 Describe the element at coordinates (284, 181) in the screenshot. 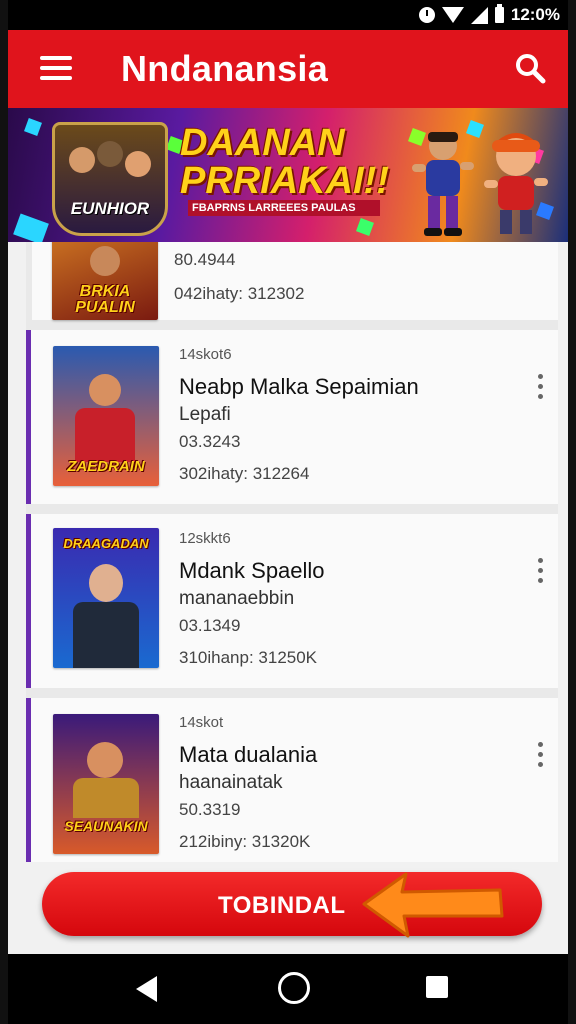

I see `banner-headline-line2: PRRIAKAI!!` at that location.